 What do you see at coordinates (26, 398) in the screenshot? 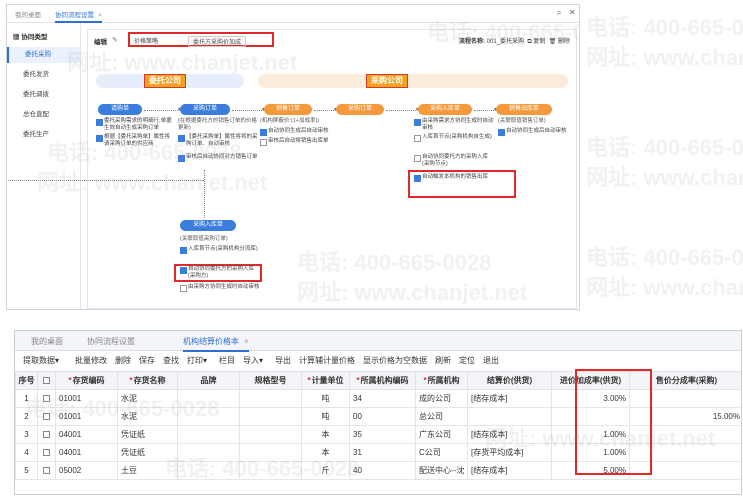
I see `cell-index: 1` at bounding box center [26, 398].